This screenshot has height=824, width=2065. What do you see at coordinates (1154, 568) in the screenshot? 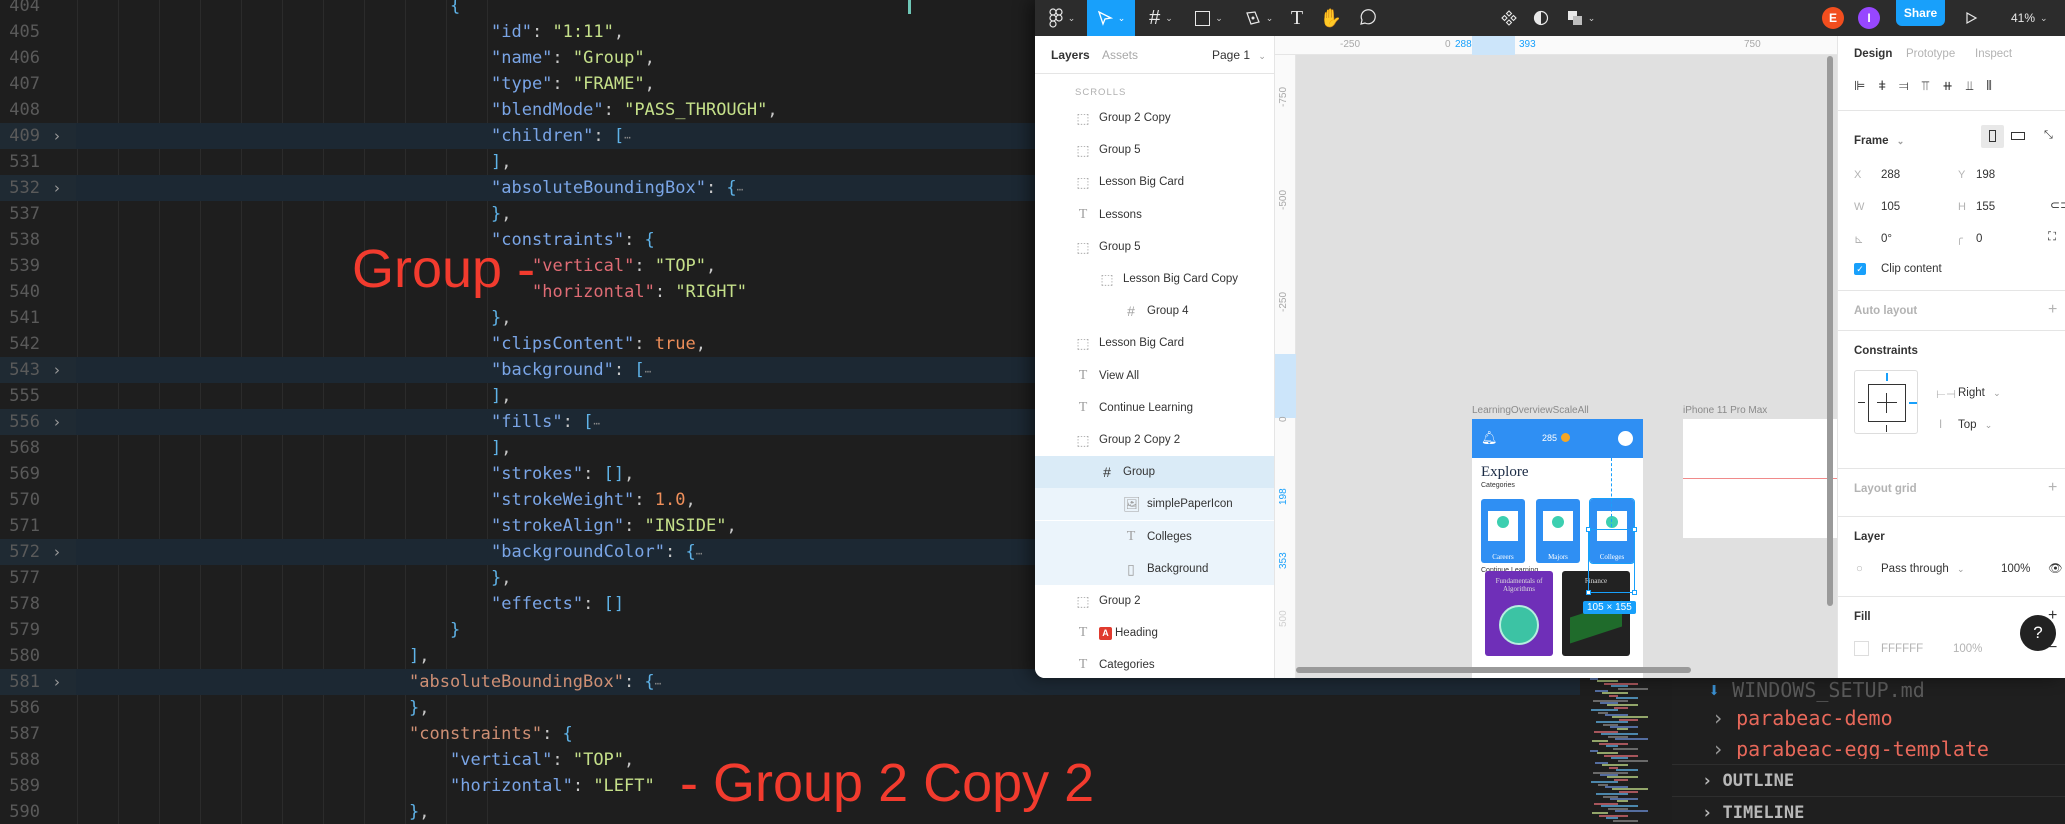
I see `layer-item: ▯ Background` at bounding box center [1154, 568].